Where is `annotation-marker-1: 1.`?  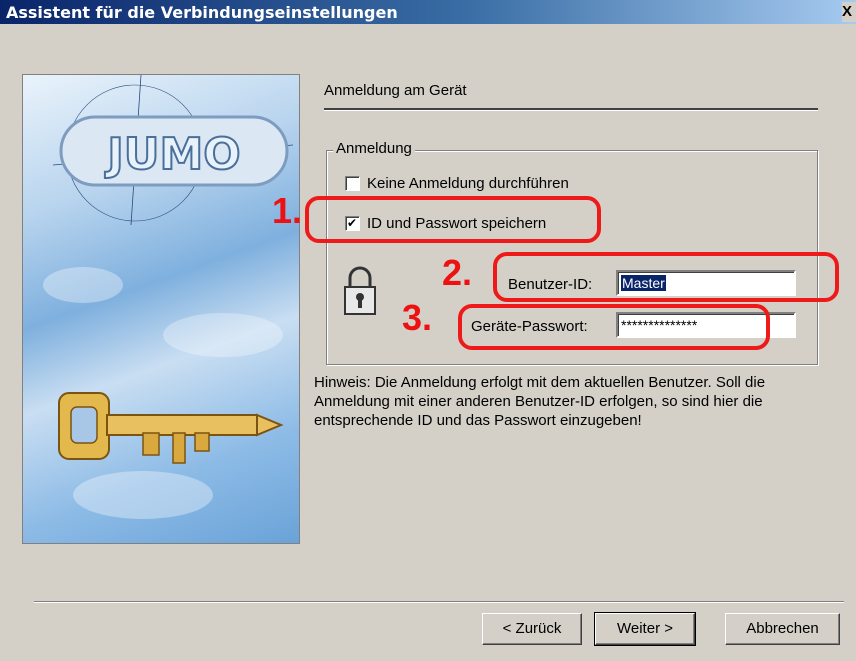 annotation-marker-1: 1. is located at coordinates (287, 210).